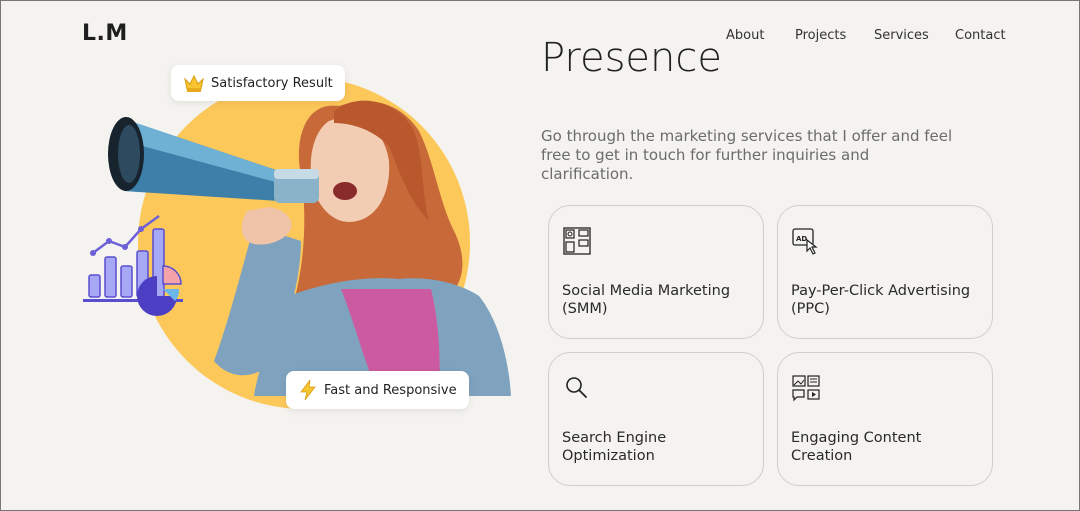 This screenshot has height=511, width=1080. I want to click on search-icon, so click(576, 387).